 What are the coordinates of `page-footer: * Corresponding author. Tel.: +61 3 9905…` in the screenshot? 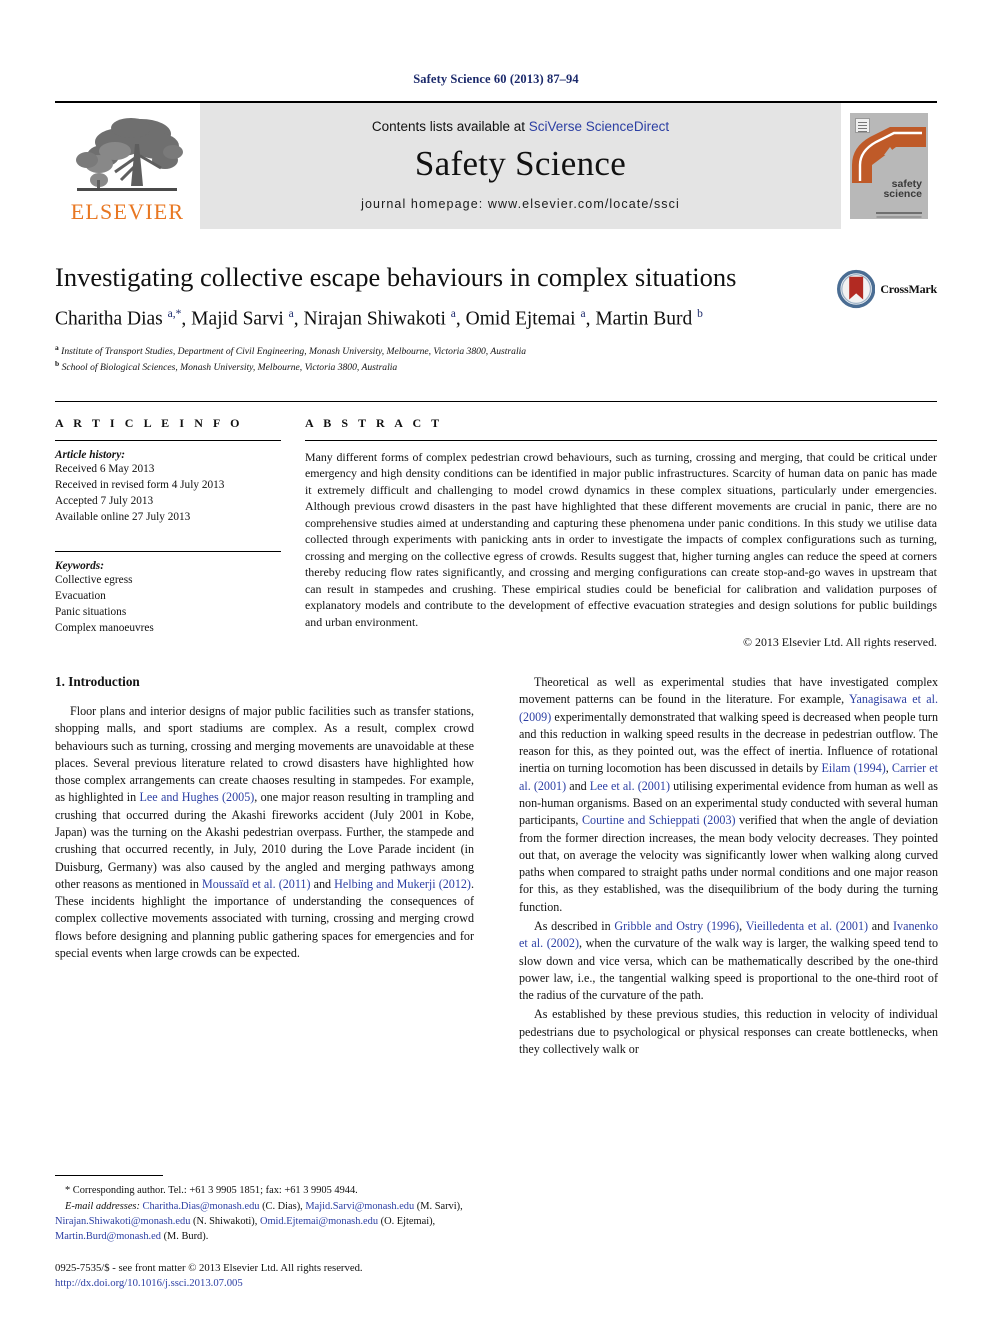 It's located at (264, 1232).